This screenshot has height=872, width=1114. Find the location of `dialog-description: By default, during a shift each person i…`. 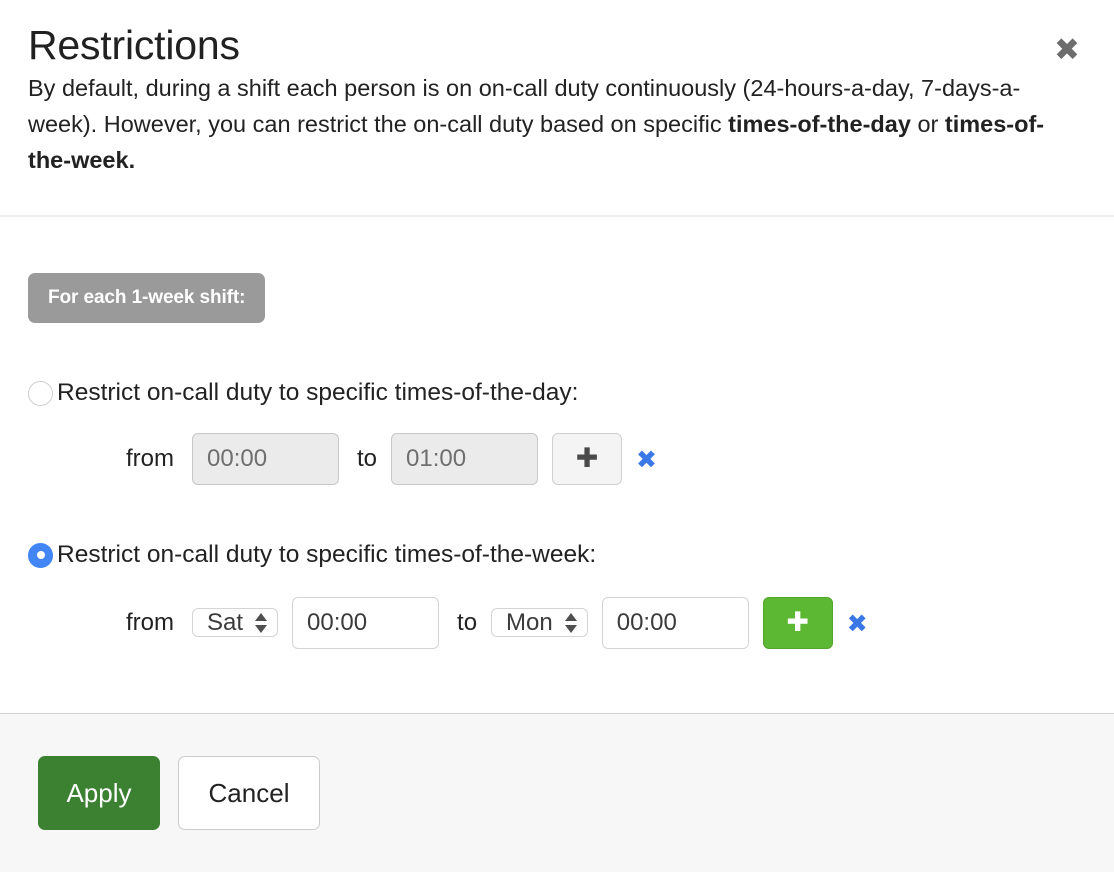

dialog-description: By default, during a shift each person i… is located at coordinates (553, 124).